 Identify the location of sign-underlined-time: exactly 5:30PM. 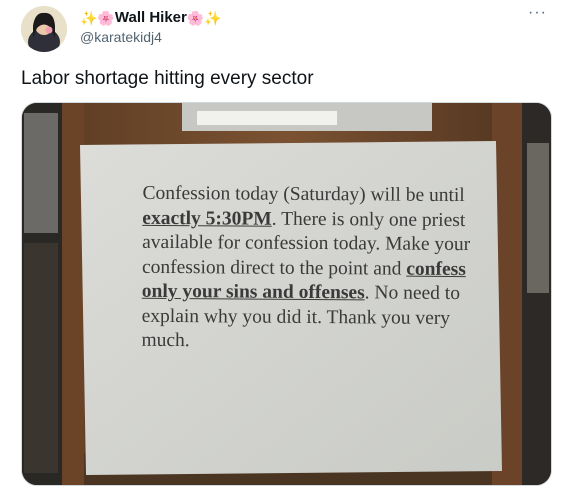
(207, 218).